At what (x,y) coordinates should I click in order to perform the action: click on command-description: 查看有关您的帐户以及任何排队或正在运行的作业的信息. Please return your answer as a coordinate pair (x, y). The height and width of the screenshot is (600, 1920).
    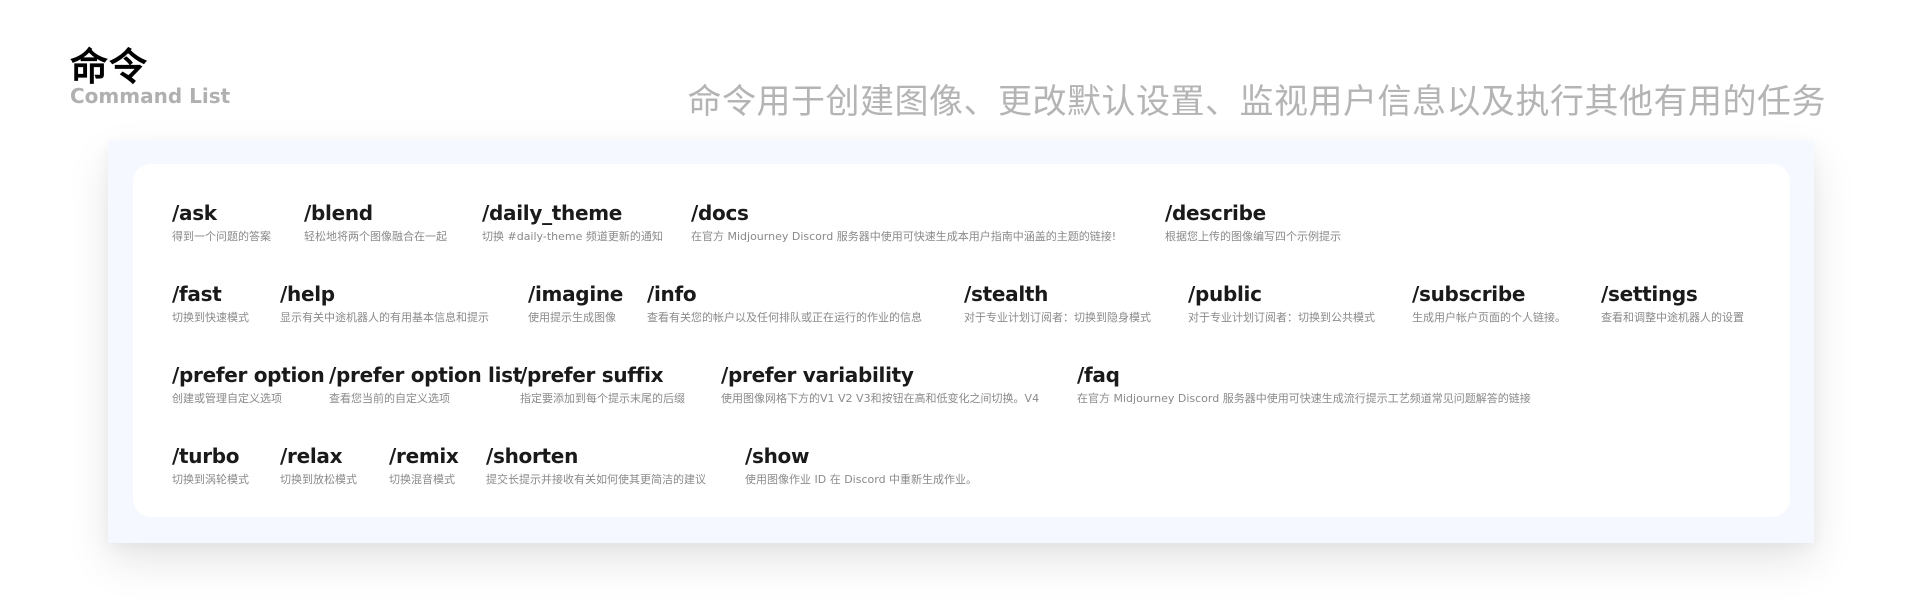
    Looking at the image, I should click on (784, 317).